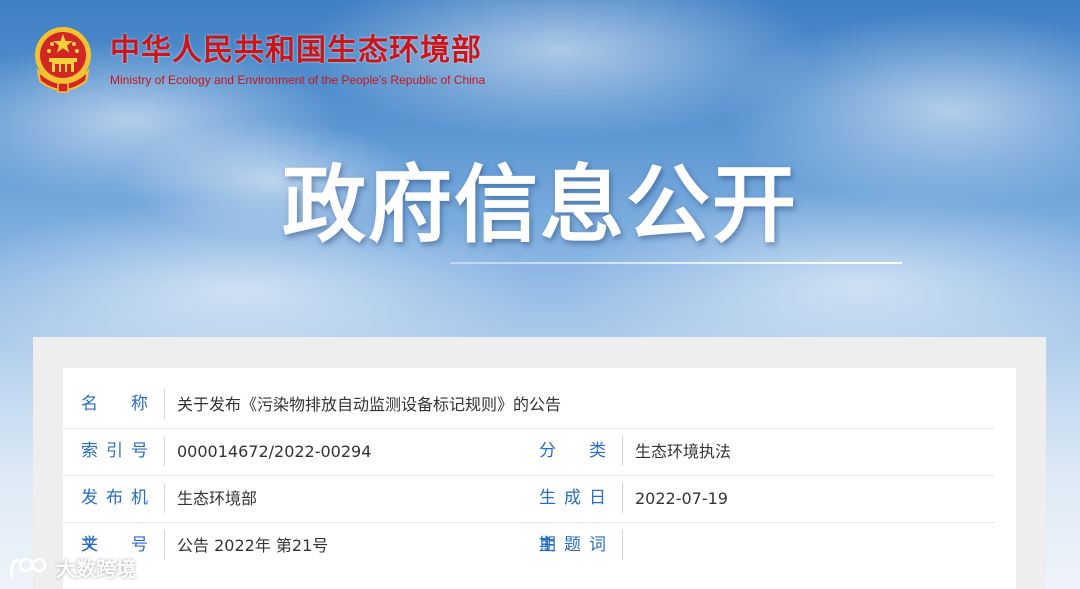 Image resolution: width=1080 pixels, height=589 pixels. Describe the element at coordinates (114, 451) in the screenshot. I see `index-label: 索引号` at that location.